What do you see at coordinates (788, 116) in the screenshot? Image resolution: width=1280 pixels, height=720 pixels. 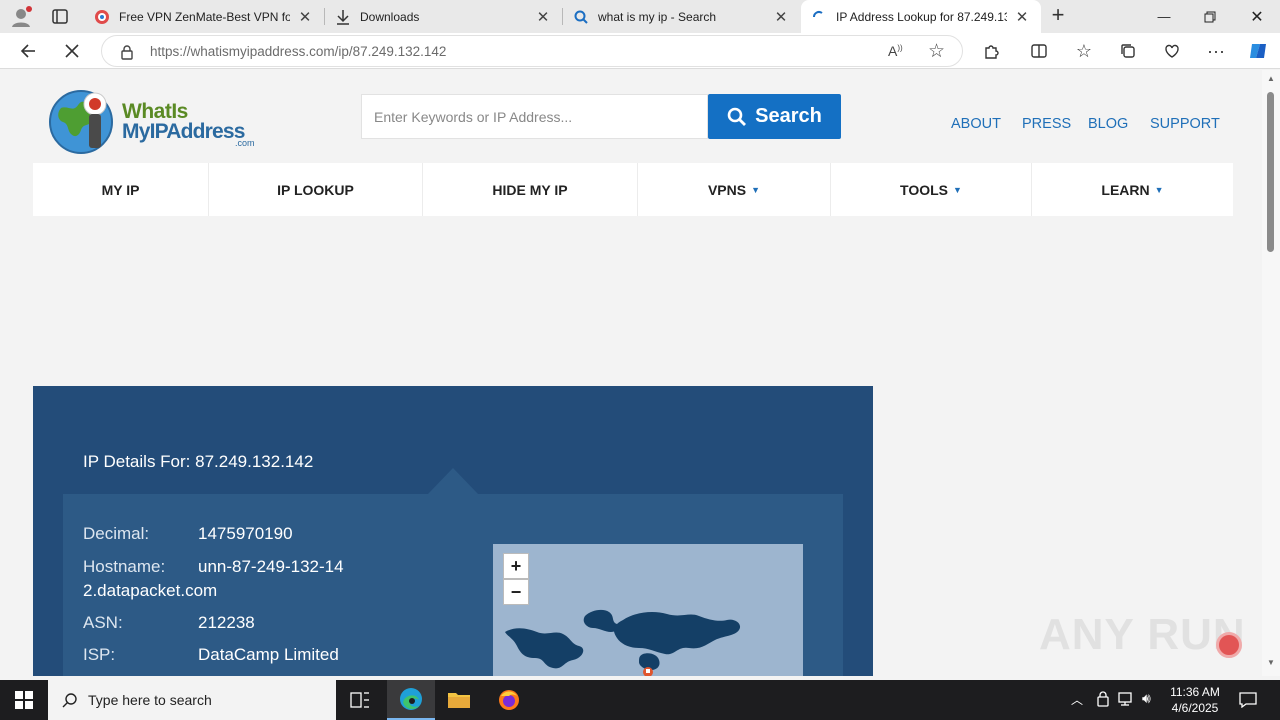 I see `search-button-label: Search` at bounding box center [788, 116].